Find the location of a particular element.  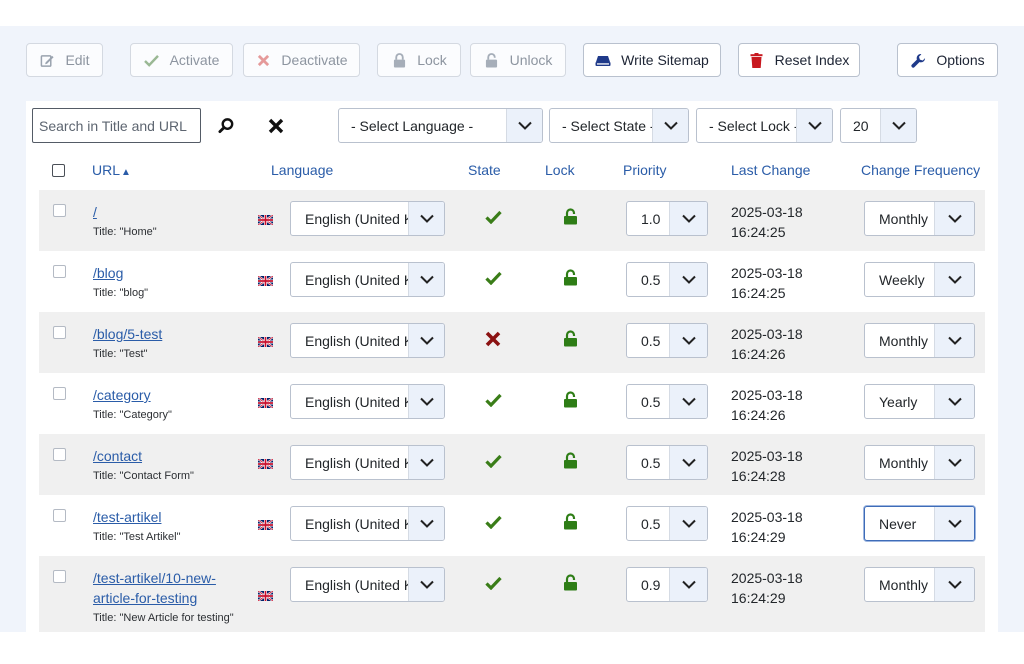

search-icon is located at coordinates (226, 126).